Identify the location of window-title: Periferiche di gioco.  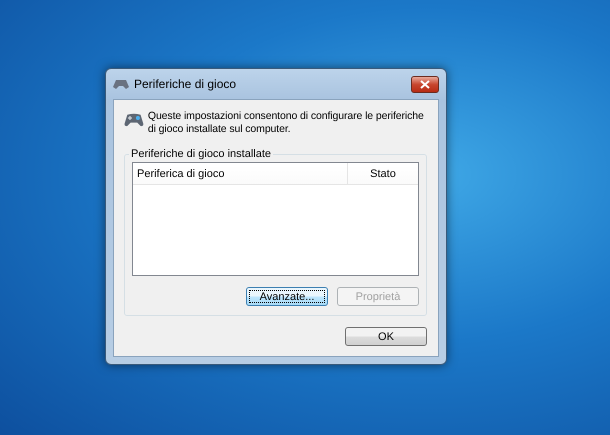
(186, 84).